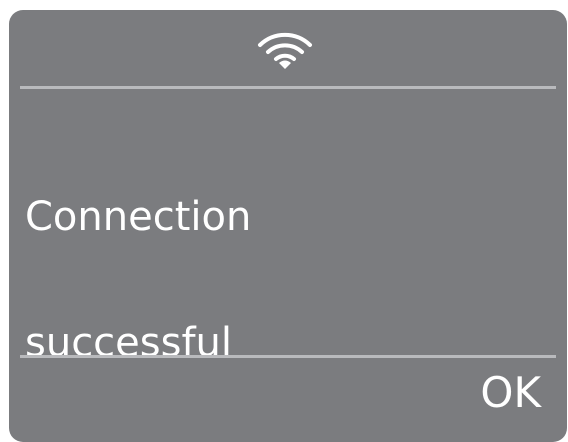  I want to click on message-line-1: Connection, so click(138, 217).